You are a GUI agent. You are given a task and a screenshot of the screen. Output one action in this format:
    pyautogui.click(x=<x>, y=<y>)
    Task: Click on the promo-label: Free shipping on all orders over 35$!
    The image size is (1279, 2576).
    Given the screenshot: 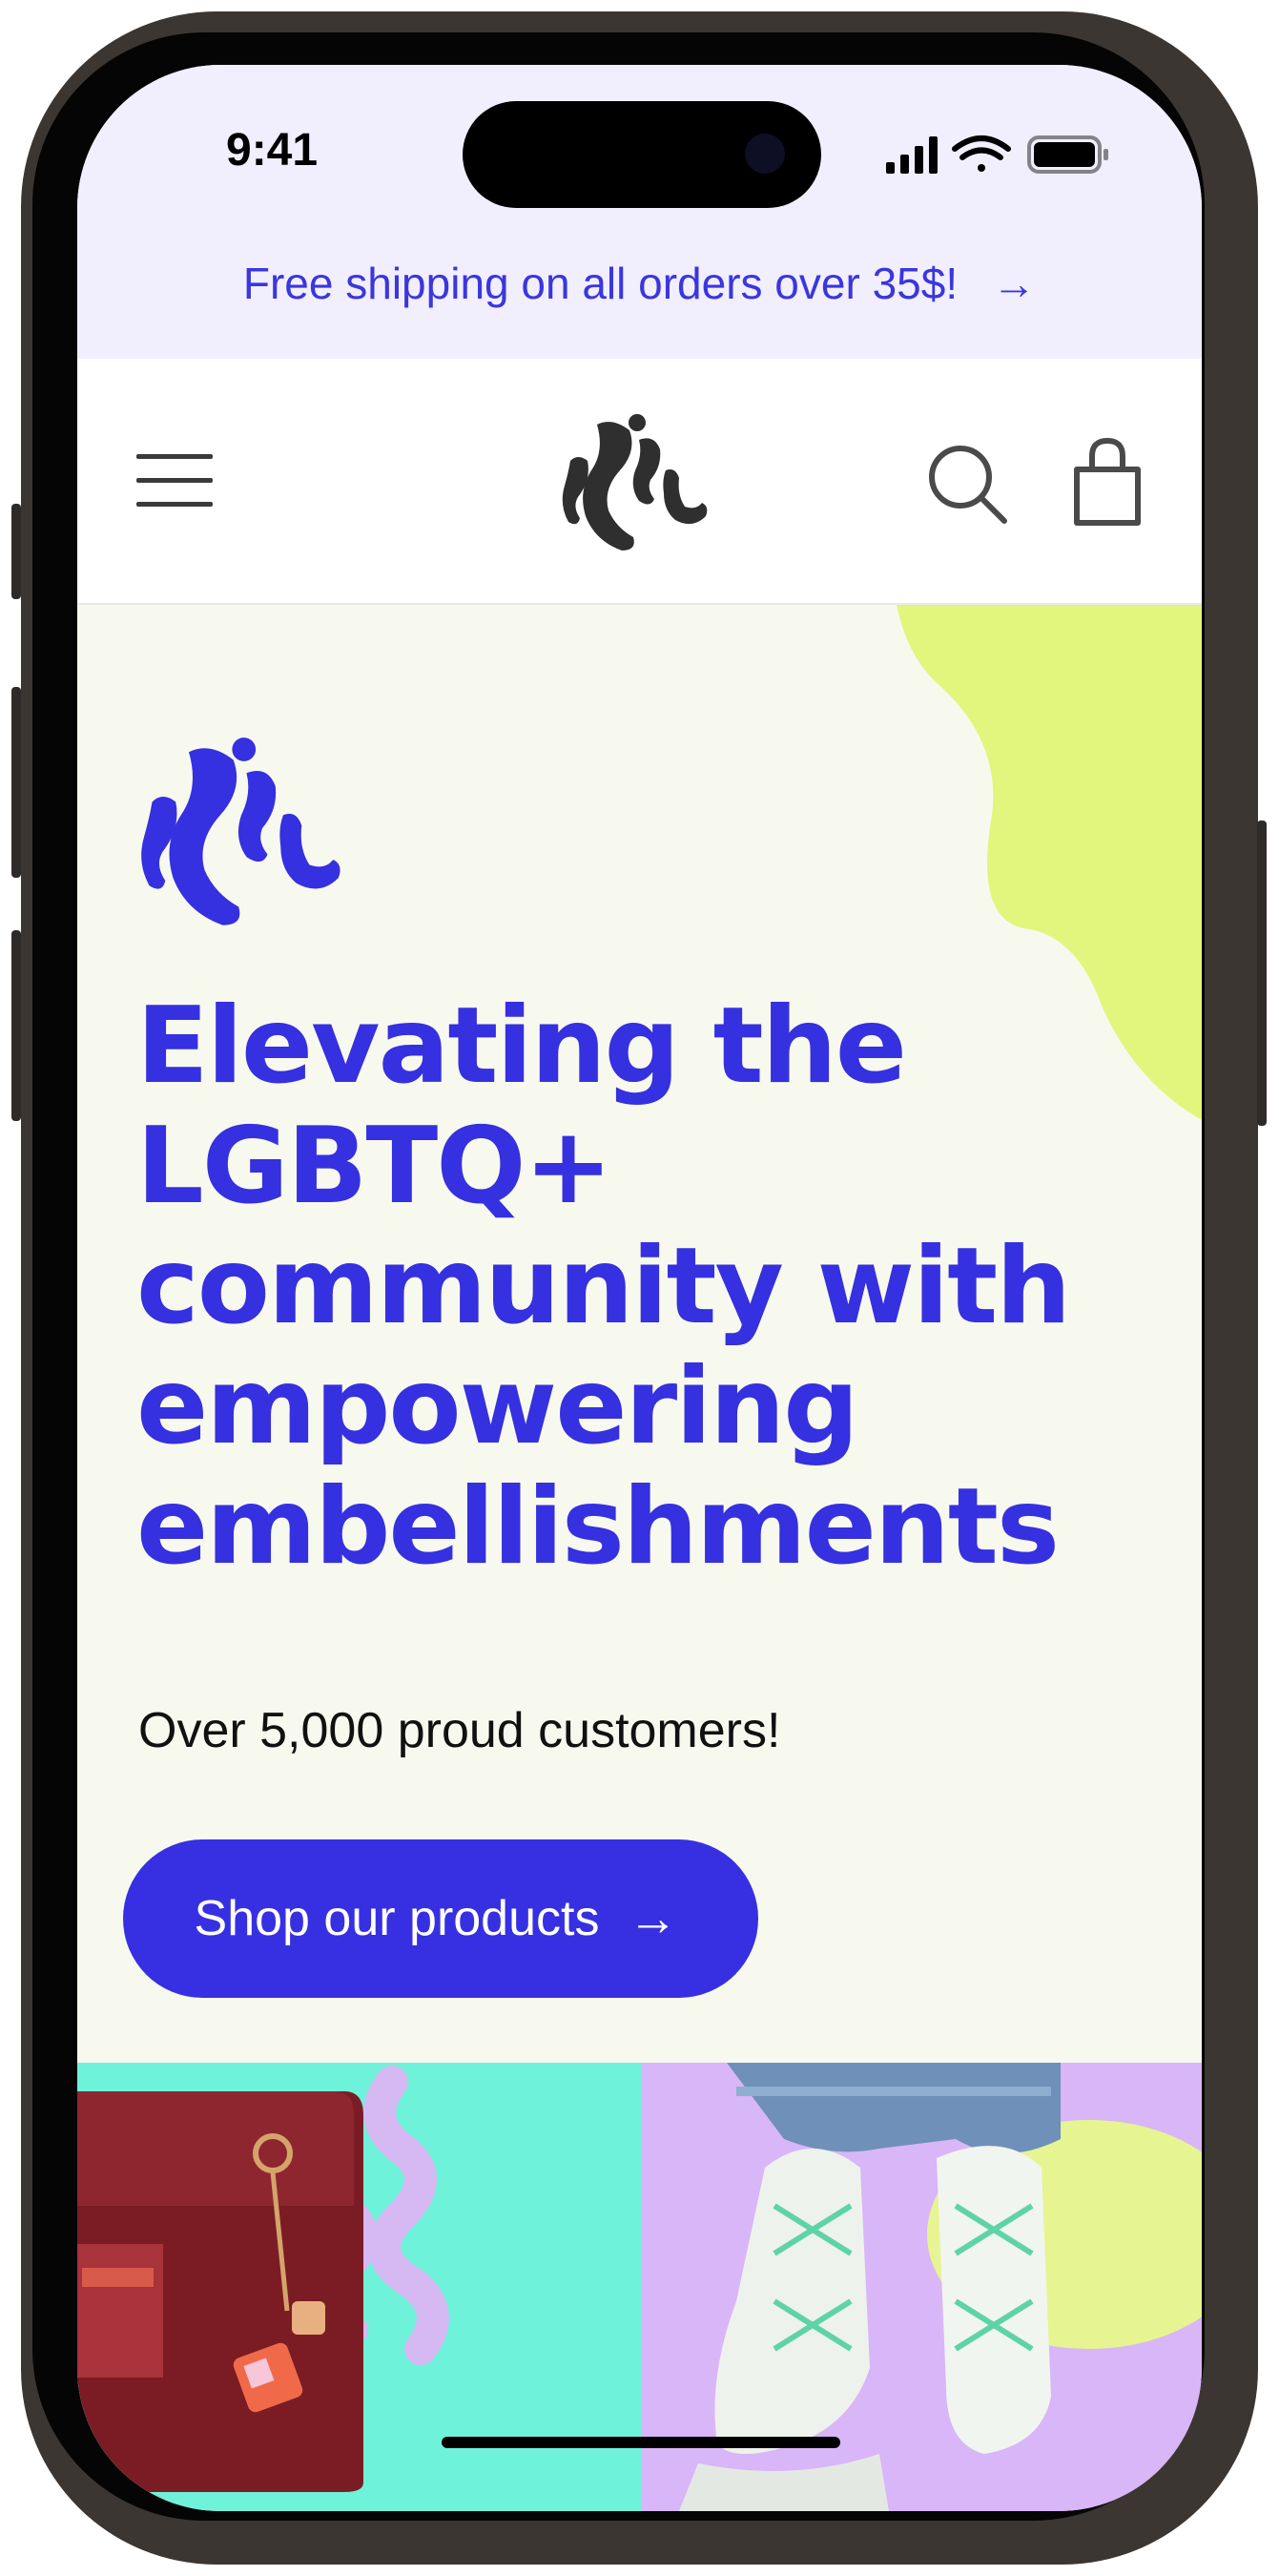 What is the action you would take?
    pyautogui.click(x=601, y=283)
    